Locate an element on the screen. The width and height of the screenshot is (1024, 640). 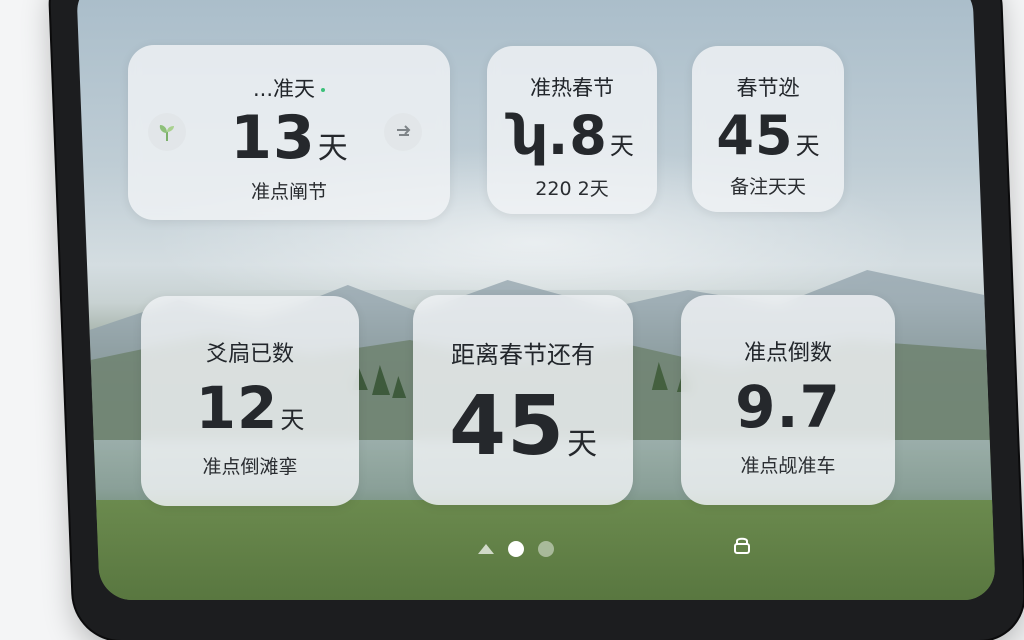
widget-title: 准点倒数 is located at coordinates (787, 353).